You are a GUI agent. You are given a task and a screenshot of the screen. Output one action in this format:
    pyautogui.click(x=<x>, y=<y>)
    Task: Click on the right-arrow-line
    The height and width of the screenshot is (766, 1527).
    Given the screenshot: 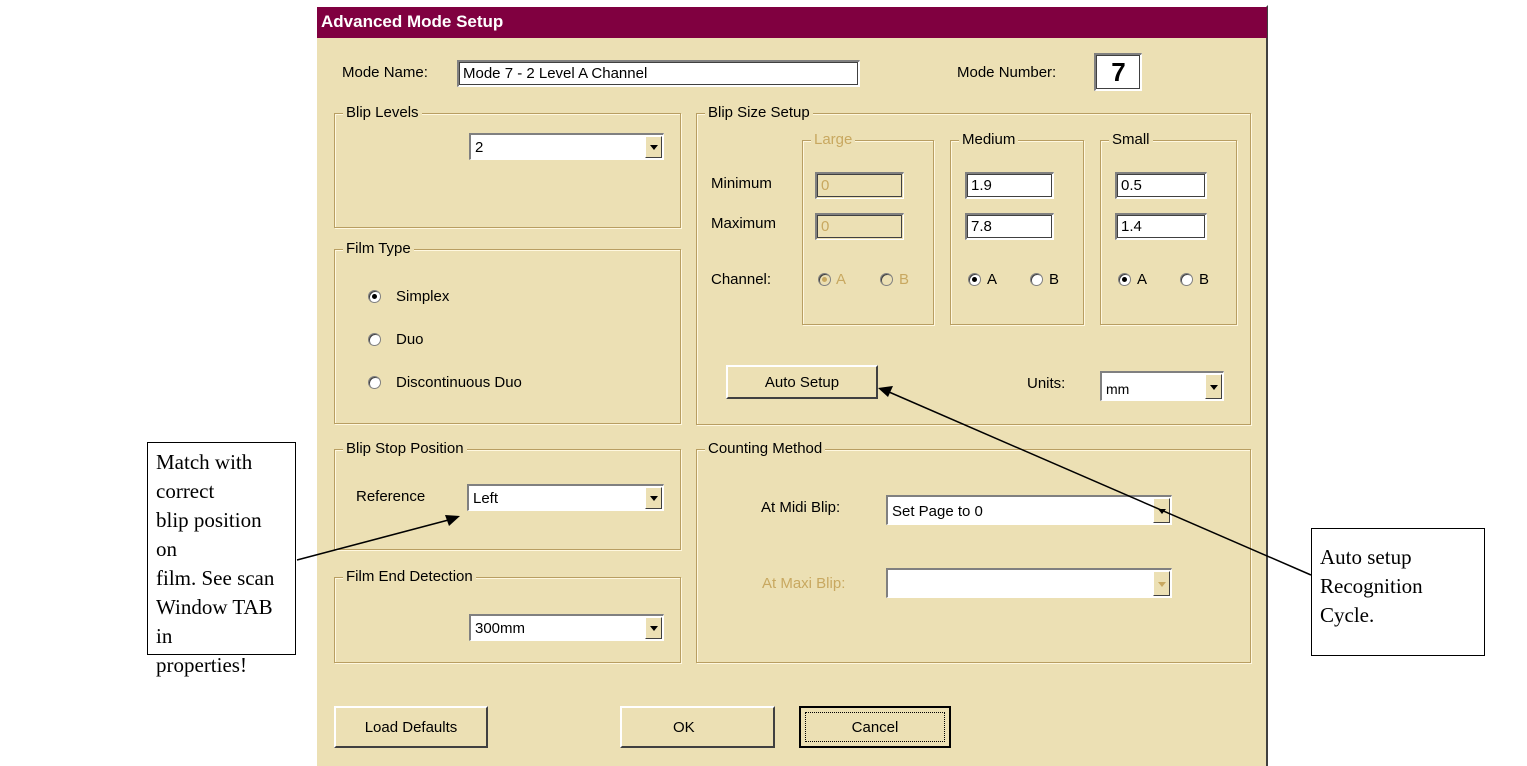 What is the action you would take?
    pyautogui.click(x=1100, y=483)
    